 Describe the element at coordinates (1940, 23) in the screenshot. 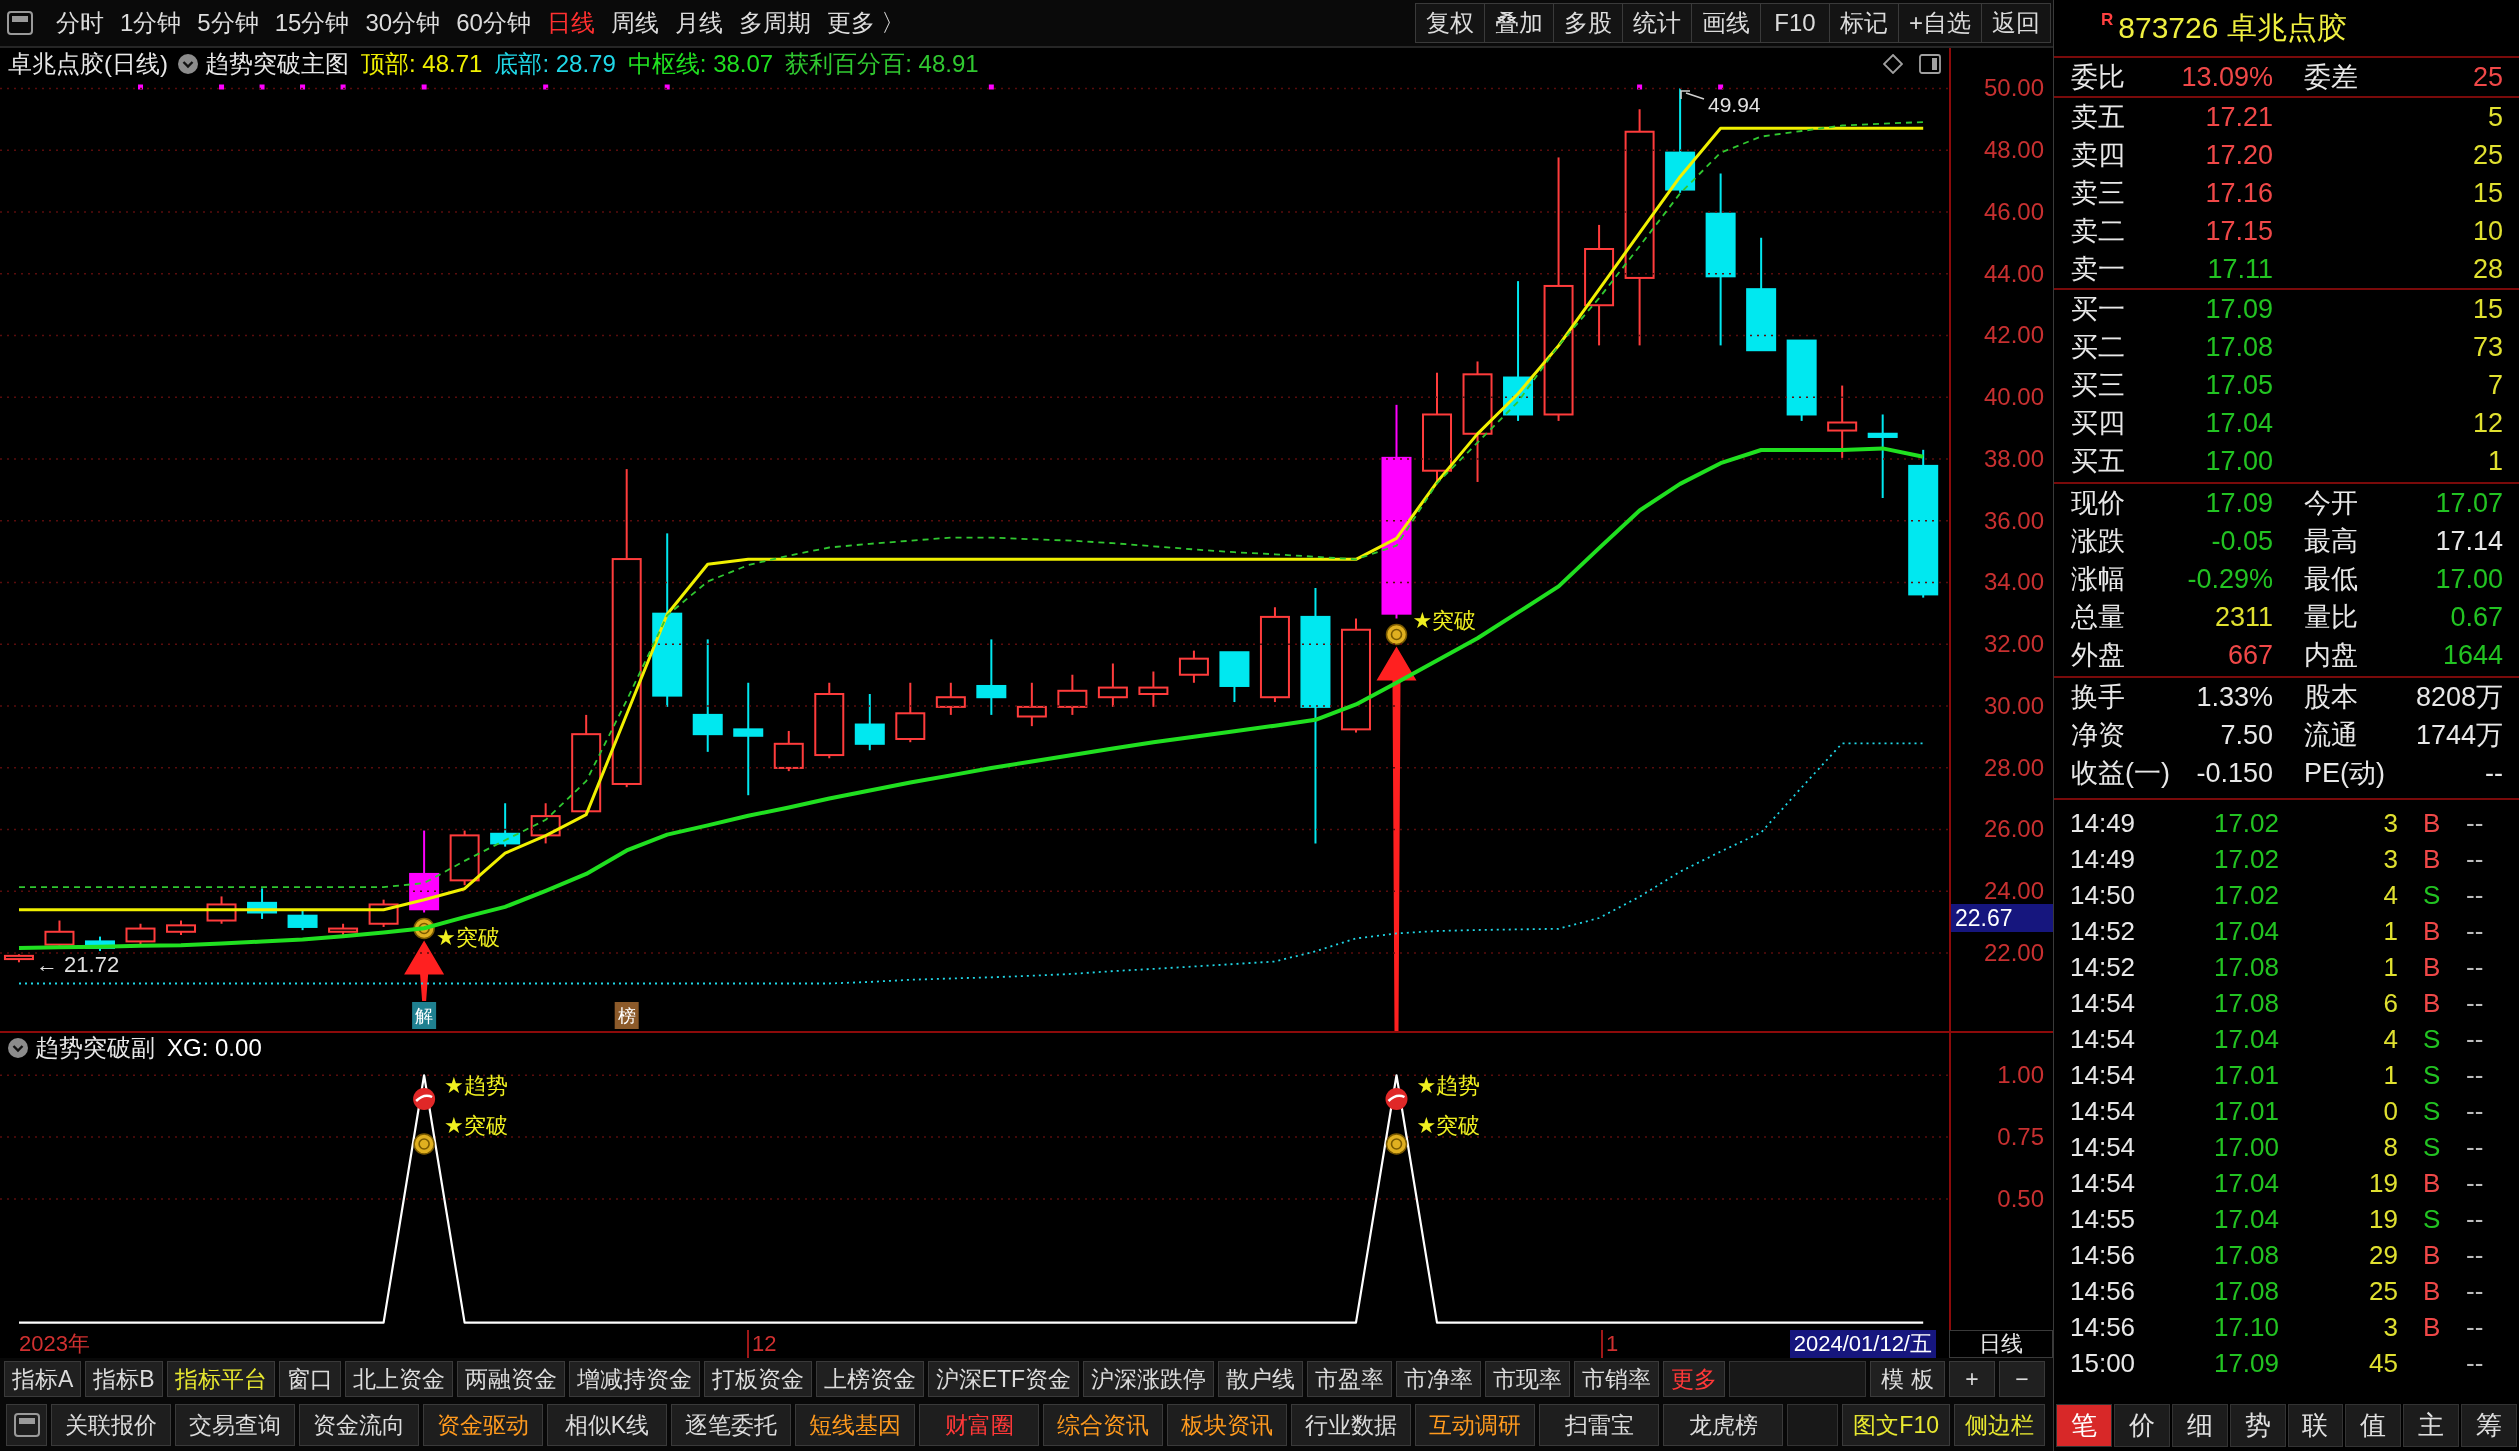

I see `toolbar-button: +自选` at that location.